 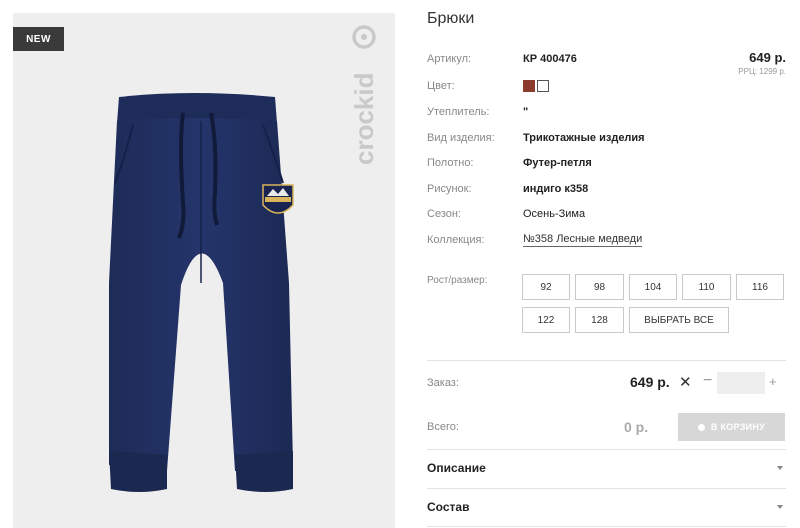 I want to click on svg-text: crockid, so click(x=365, y=119).